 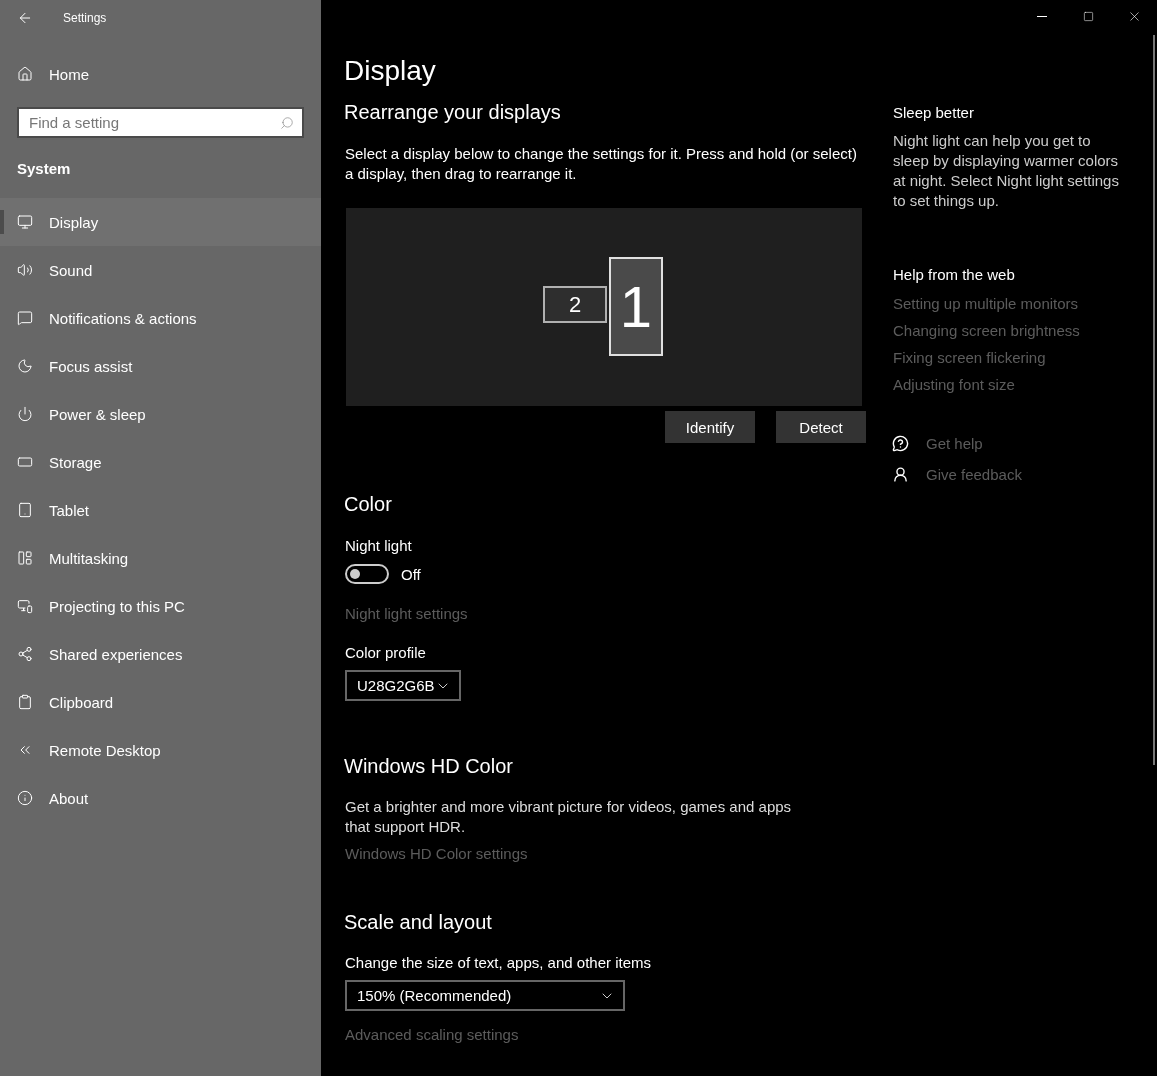 I want to click on monitor-tile: 1, so click(x=636, y=306).